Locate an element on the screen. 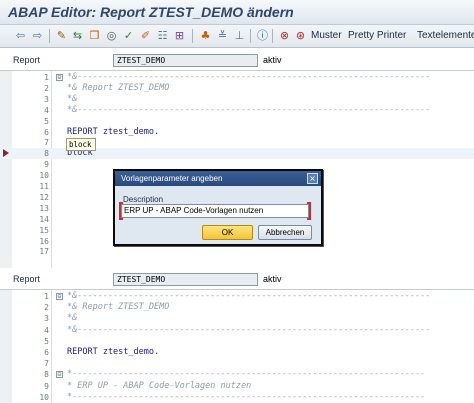 This screenshot has width=474, height=403. report-status: aktiv is located at coordinates (272, 60).